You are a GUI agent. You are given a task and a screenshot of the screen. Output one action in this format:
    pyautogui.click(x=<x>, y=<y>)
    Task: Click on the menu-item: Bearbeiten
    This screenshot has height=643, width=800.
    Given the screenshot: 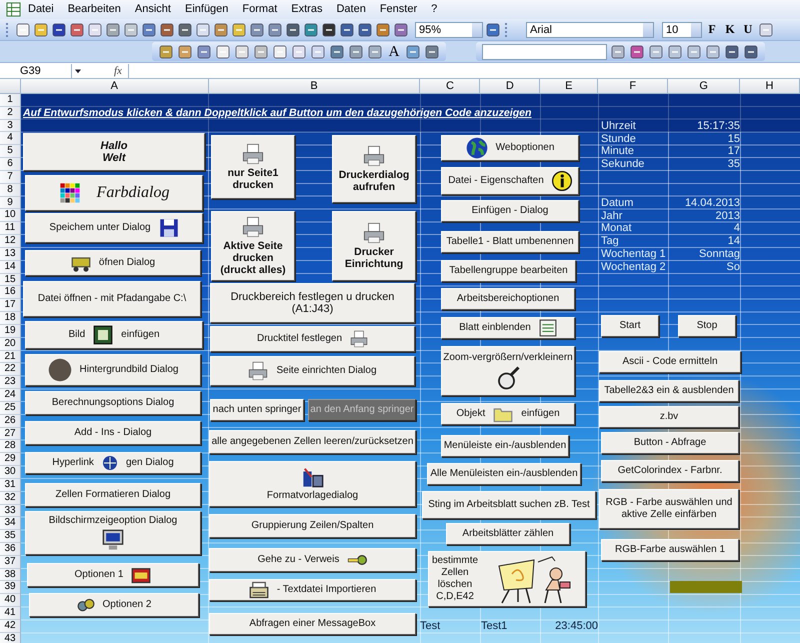 What is the action you would take?
    pyautogui.click(x=94, y=9)
    